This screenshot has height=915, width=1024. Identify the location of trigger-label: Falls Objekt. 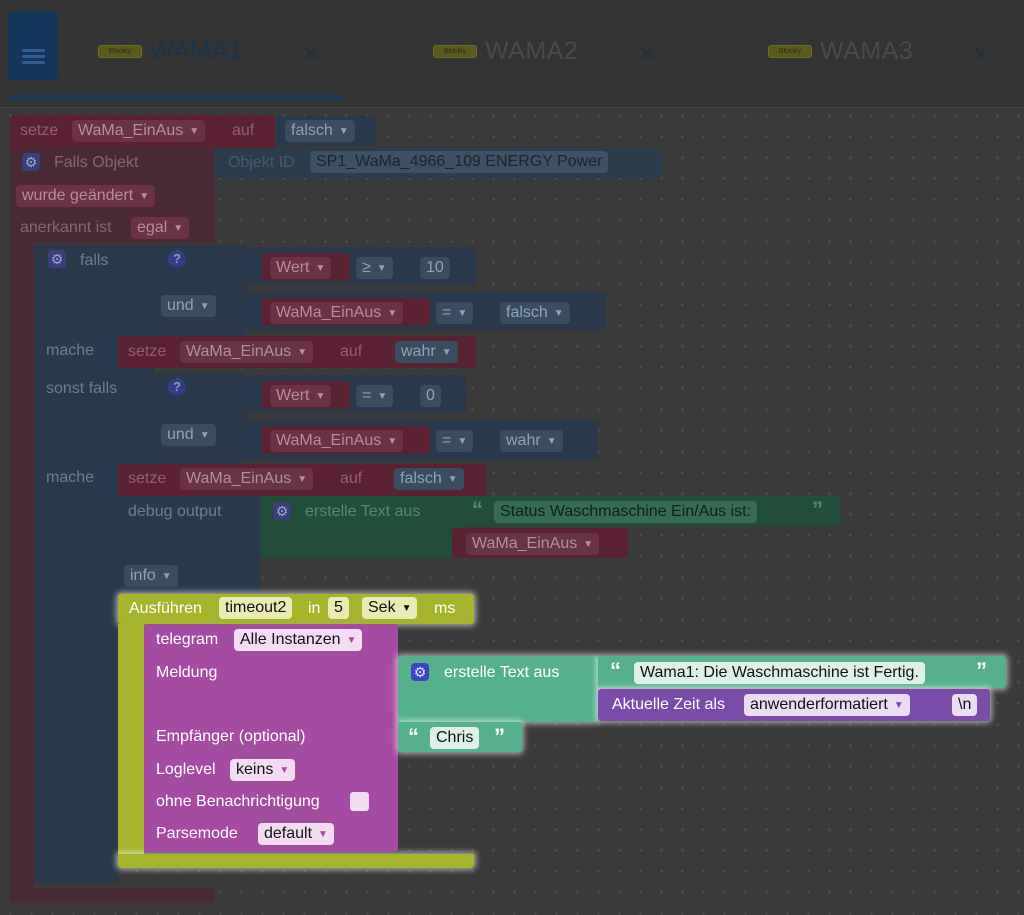
(96, 162).